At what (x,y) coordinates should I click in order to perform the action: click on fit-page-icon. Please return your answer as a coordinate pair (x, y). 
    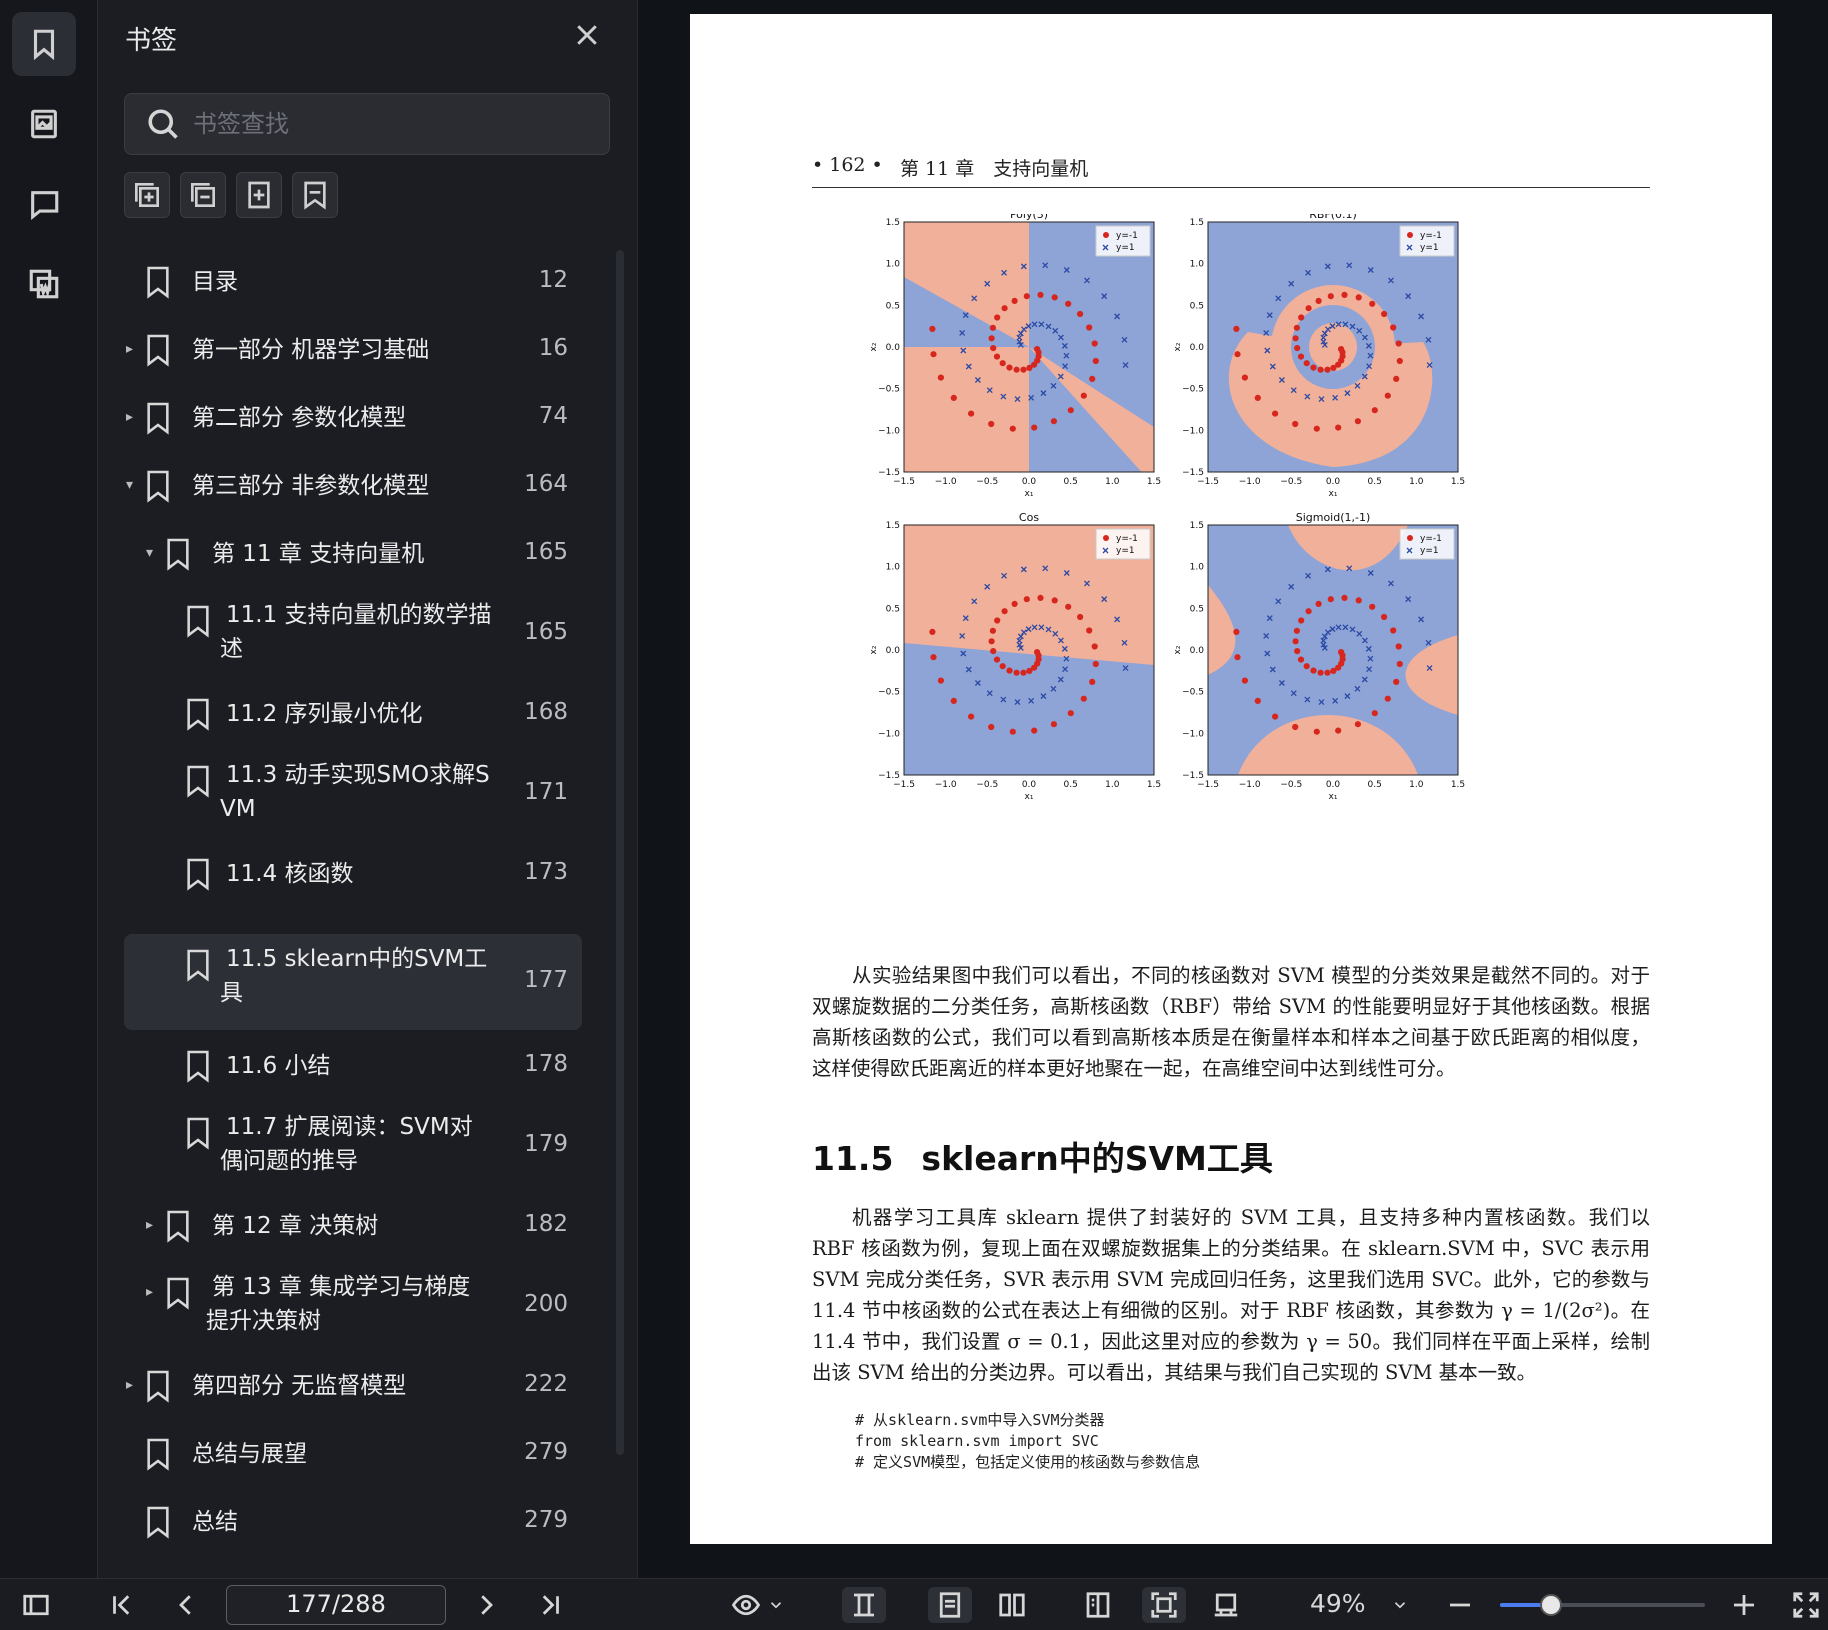
    Looking at the image, I should click on (1164, 1605).